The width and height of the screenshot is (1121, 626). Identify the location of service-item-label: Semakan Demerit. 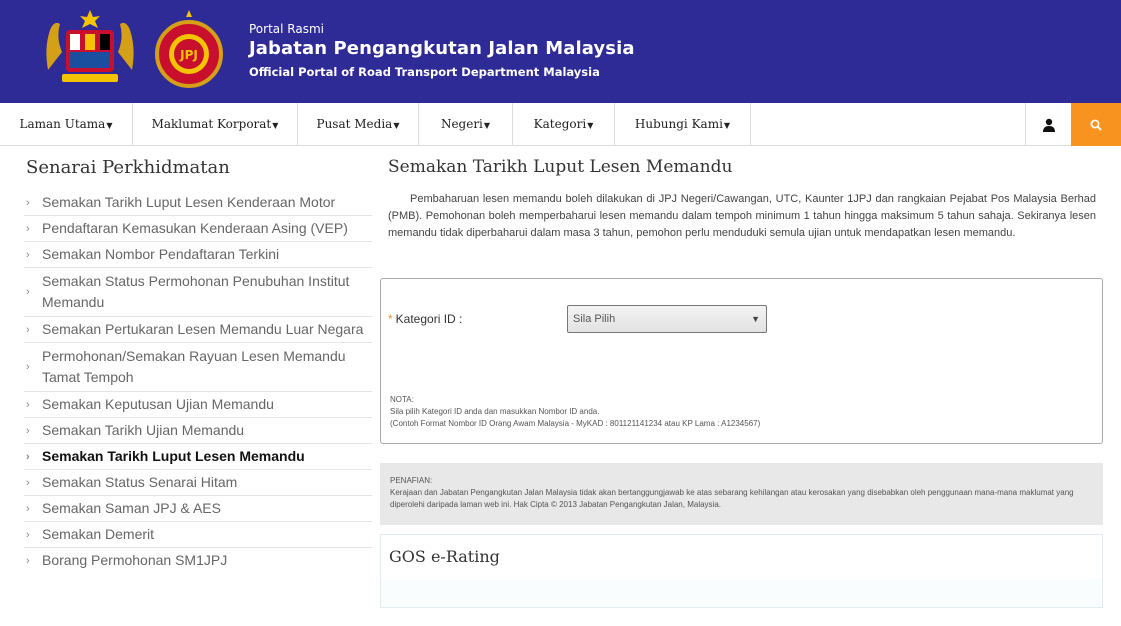
(98, 534).